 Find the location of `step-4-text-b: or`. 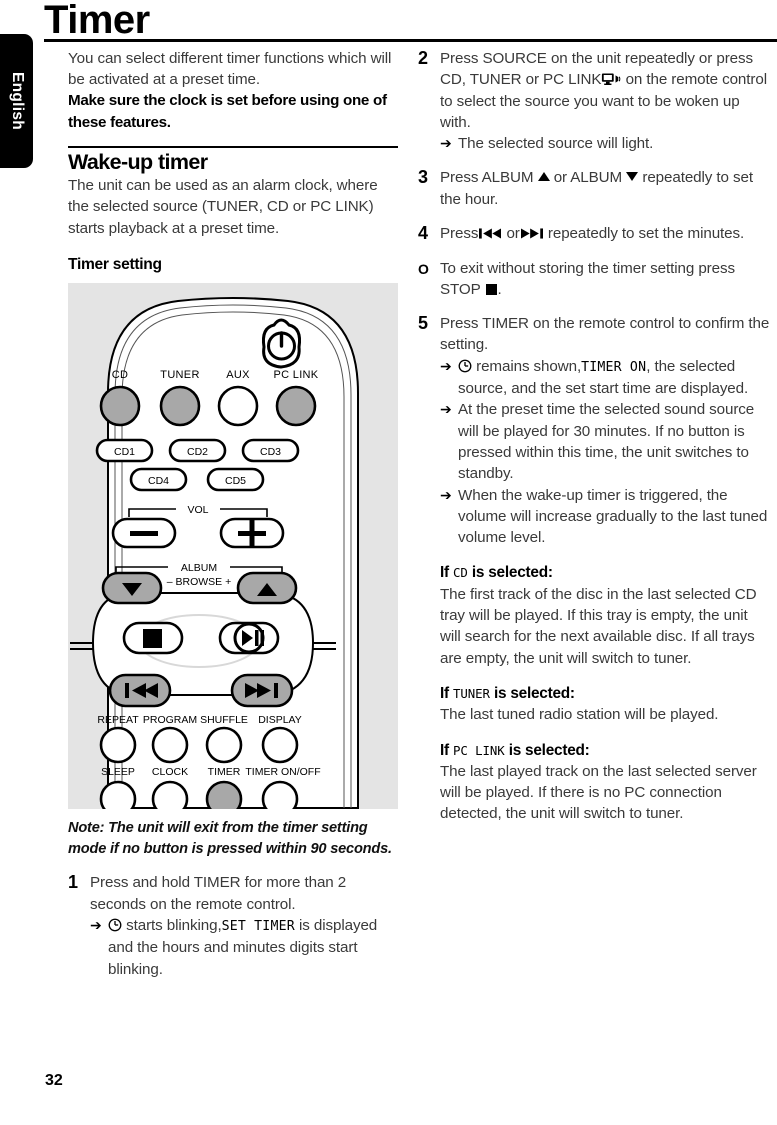

step-4-text-b: or is located at coordinates (513, 234).